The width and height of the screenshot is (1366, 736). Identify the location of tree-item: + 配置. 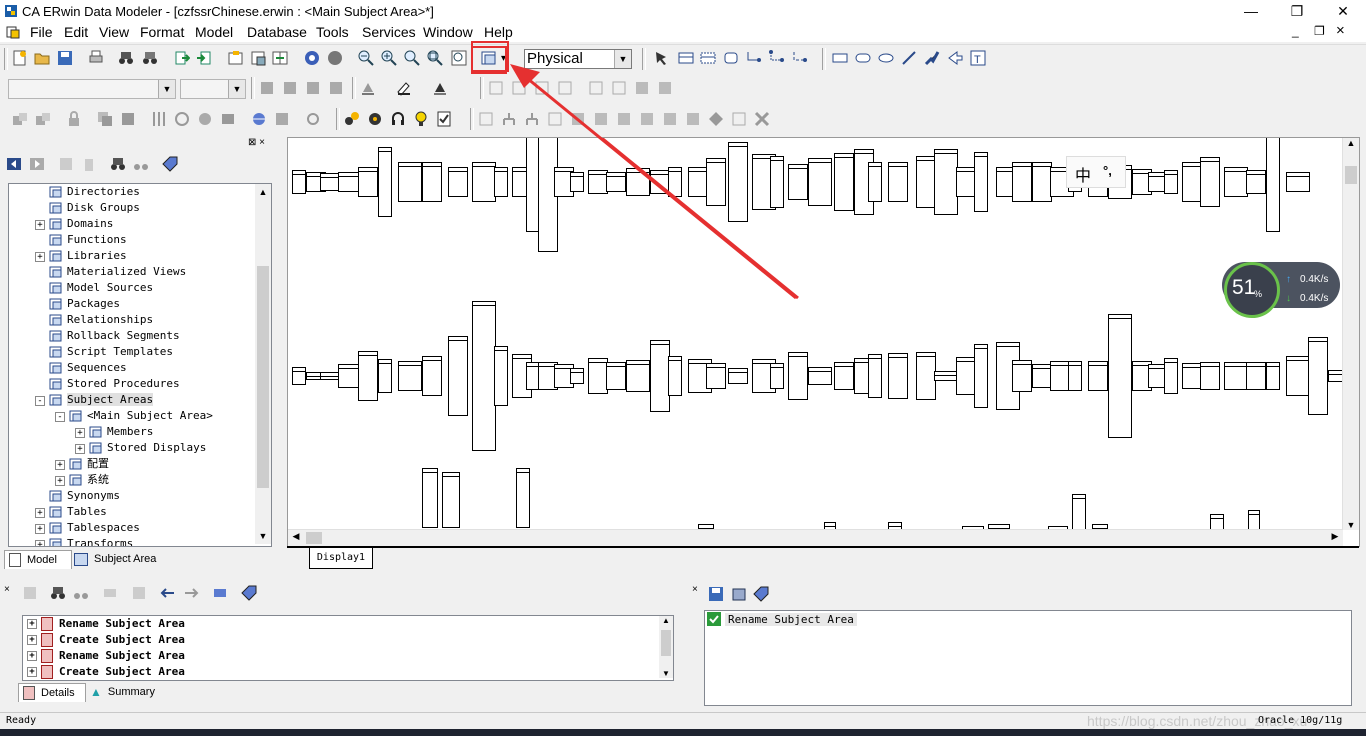
(82, 464).